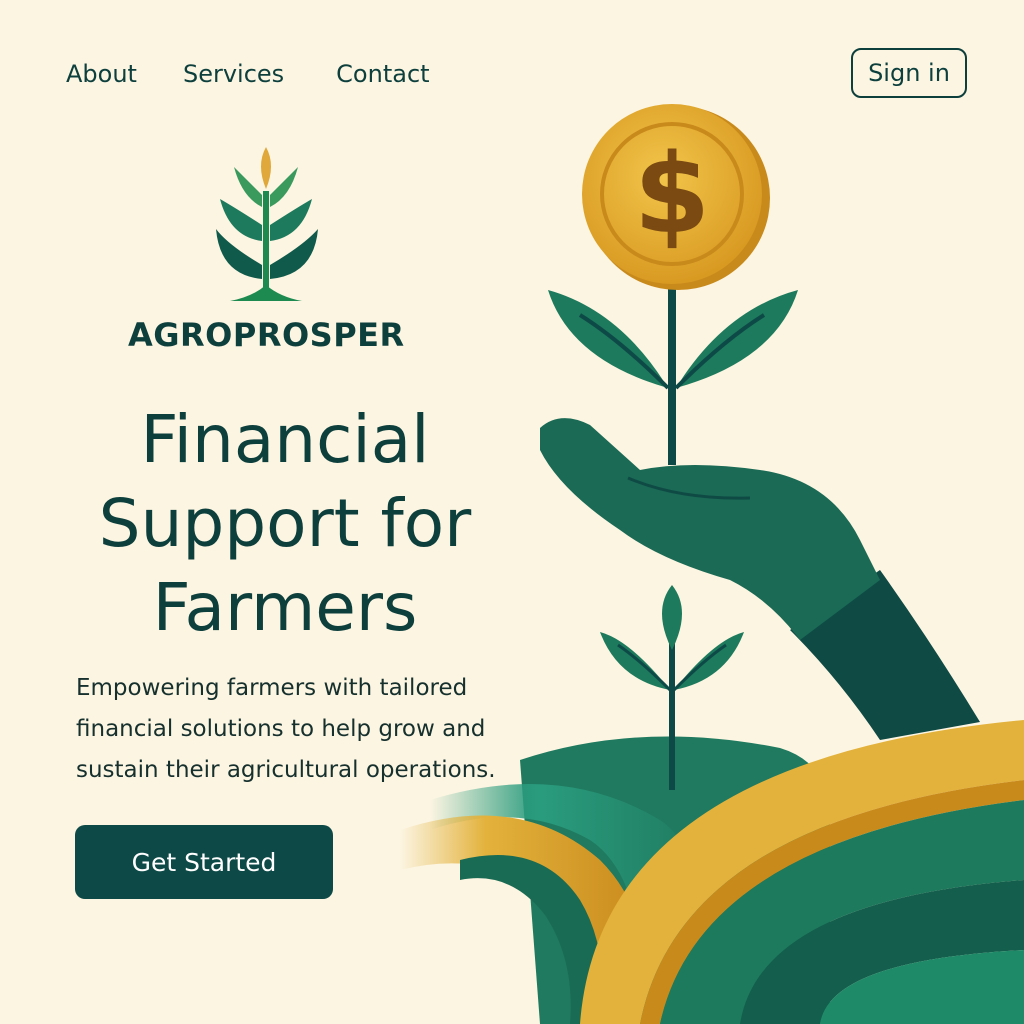 The width and height of the screenshot is (1024, 1024). I want to click on arc-gold-shade-icon, so click(832, 902).